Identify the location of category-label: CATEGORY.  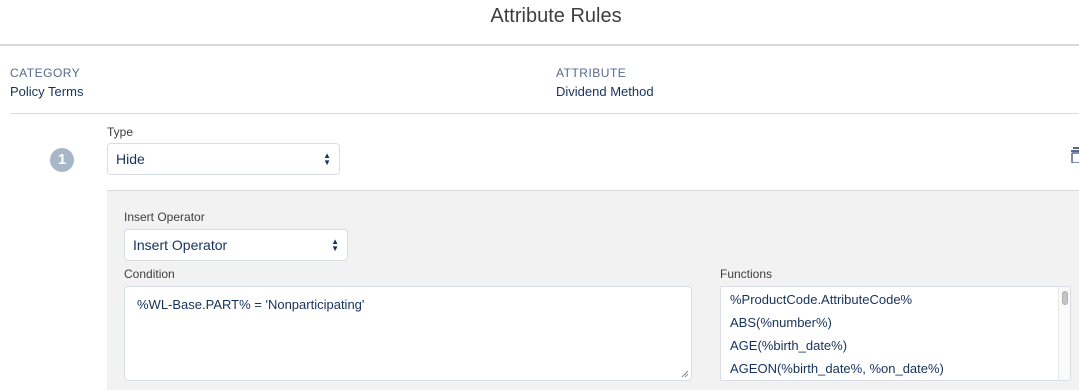
(45, 73).